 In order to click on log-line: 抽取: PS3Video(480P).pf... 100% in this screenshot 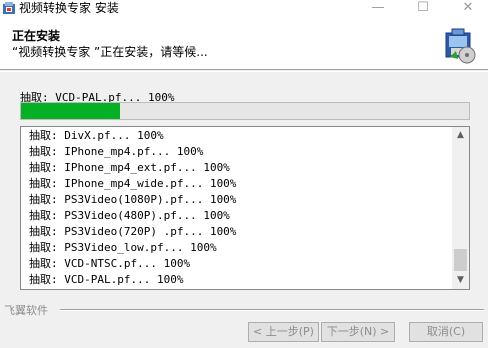, I will do `click(129, 215)`.